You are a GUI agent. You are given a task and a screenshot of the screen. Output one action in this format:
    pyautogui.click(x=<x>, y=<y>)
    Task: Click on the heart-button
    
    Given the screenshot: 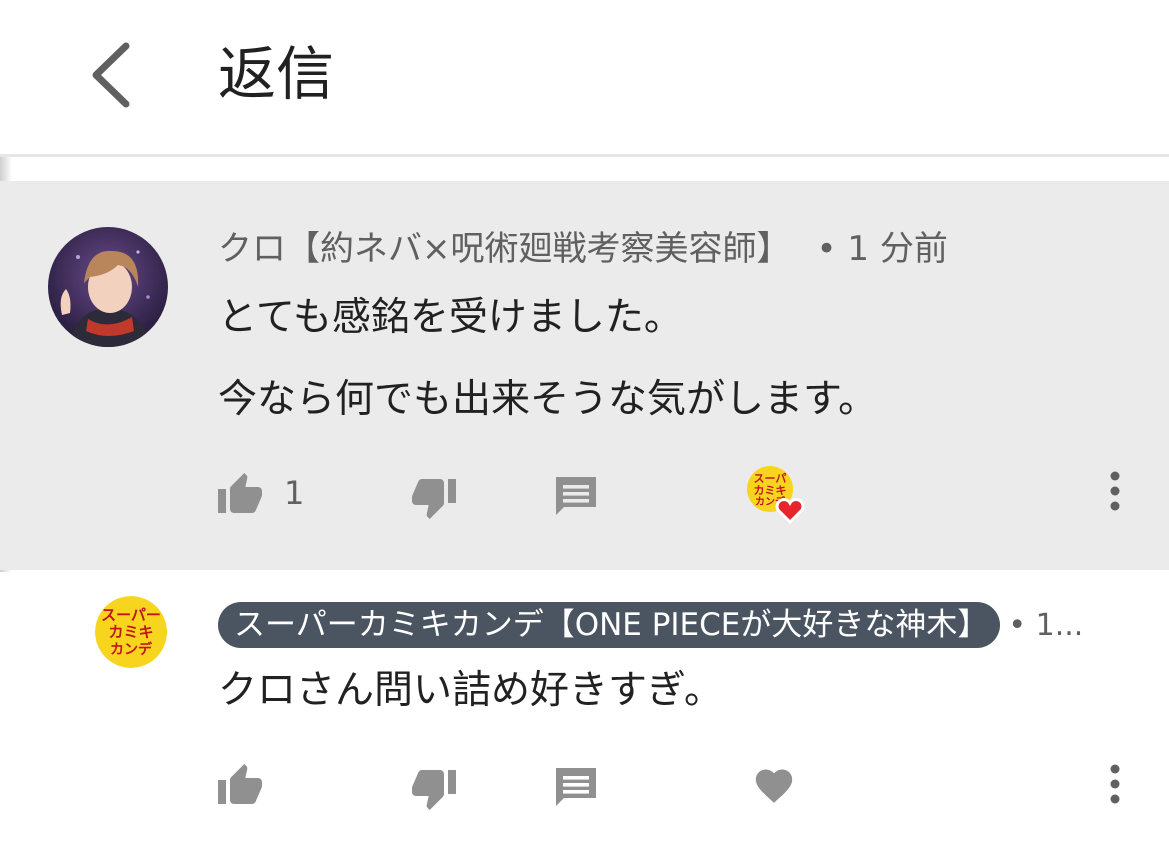 What is the action you would take?
    pyautogui.click(x=774, y=784)
    